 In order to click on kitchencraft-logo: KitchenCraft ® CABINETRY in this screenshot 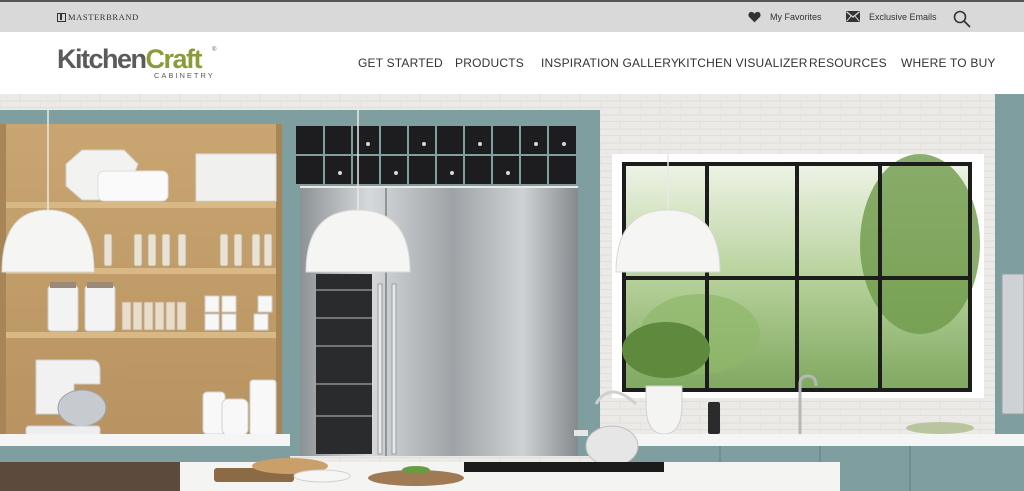, I will do `click(142, 64)`.